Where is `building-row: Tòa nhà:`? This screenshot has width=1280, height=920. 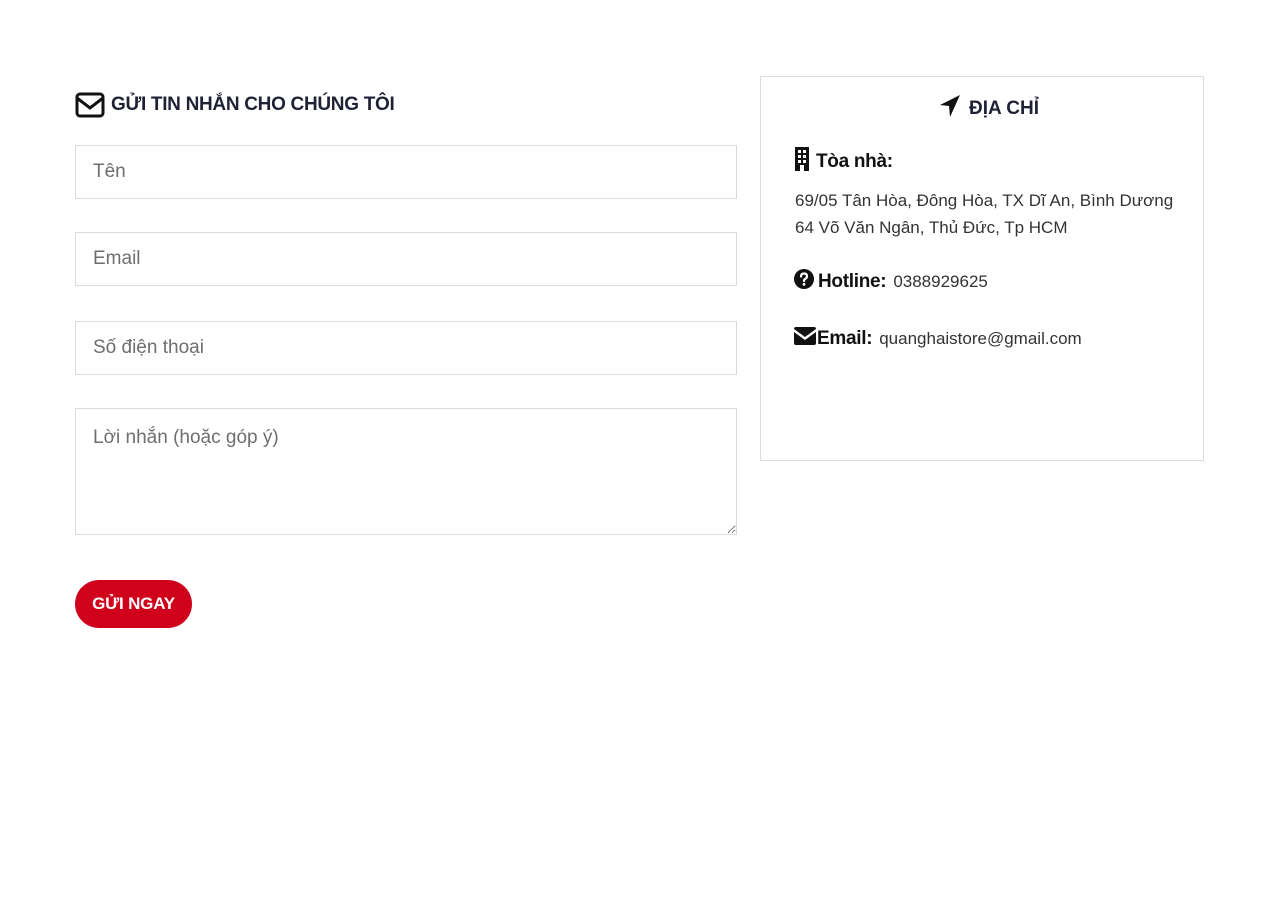 building-row: Tòa nhà: is located at coordinates (843, 161).